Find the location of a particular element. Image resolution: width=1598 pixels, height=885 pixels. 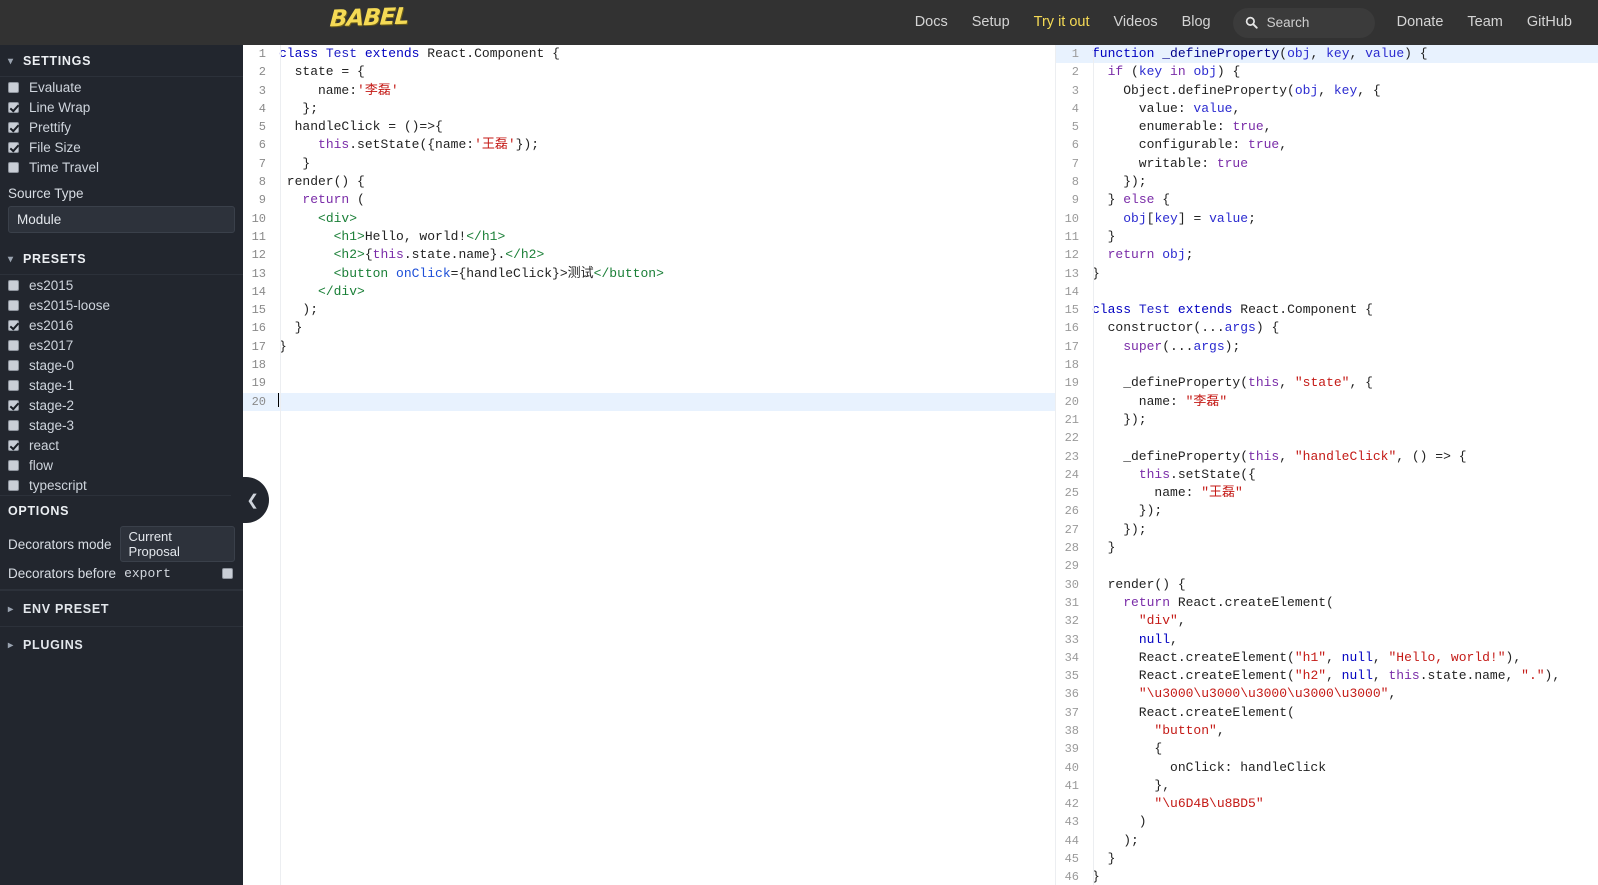

line-number: 3 is located at coordinates (262, 90).